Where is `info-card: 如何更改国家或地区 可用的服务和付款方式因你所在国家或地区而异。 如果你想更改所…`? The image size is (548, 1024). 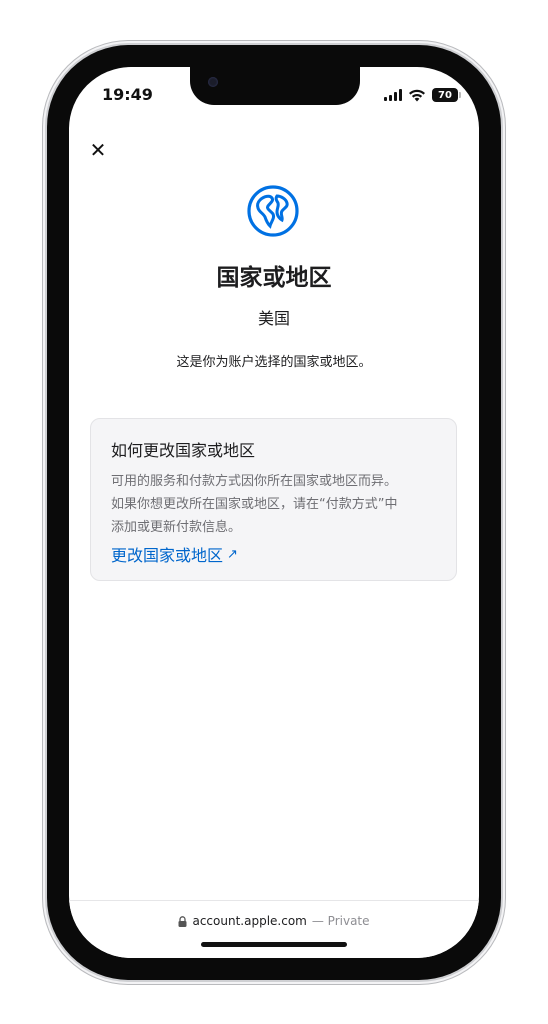 info-card: 如何更改国家或地区 可用的服务和付款方式因你所在国家或地区而异。 如果你想更改所… is located at coordinates (273, 499).